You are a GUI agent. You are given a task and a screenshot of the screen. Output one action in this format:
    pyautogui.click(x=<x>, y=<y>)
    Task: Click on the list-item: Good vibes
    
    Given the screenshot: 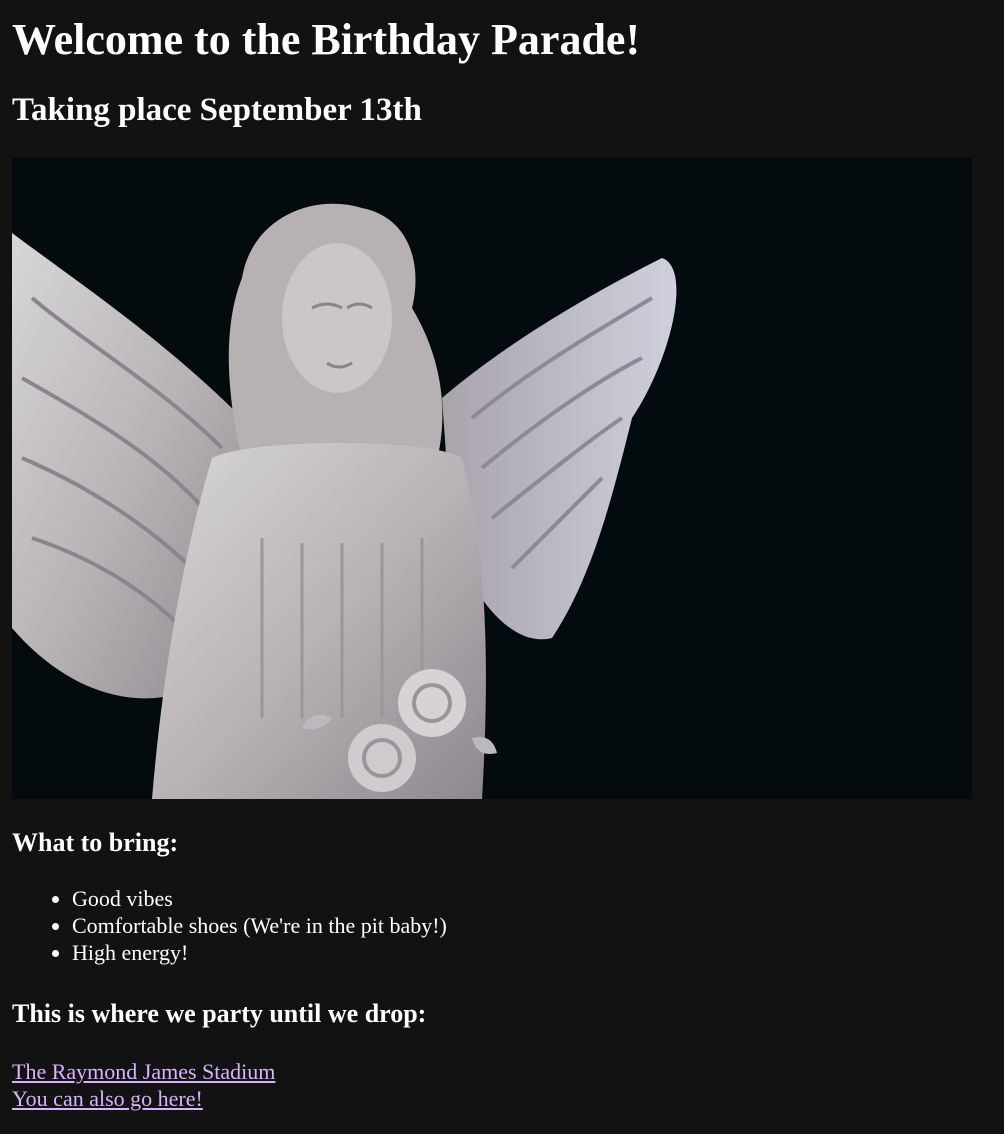 What is the action you would take?
    pyautogui.click(x=532, y=898)
    